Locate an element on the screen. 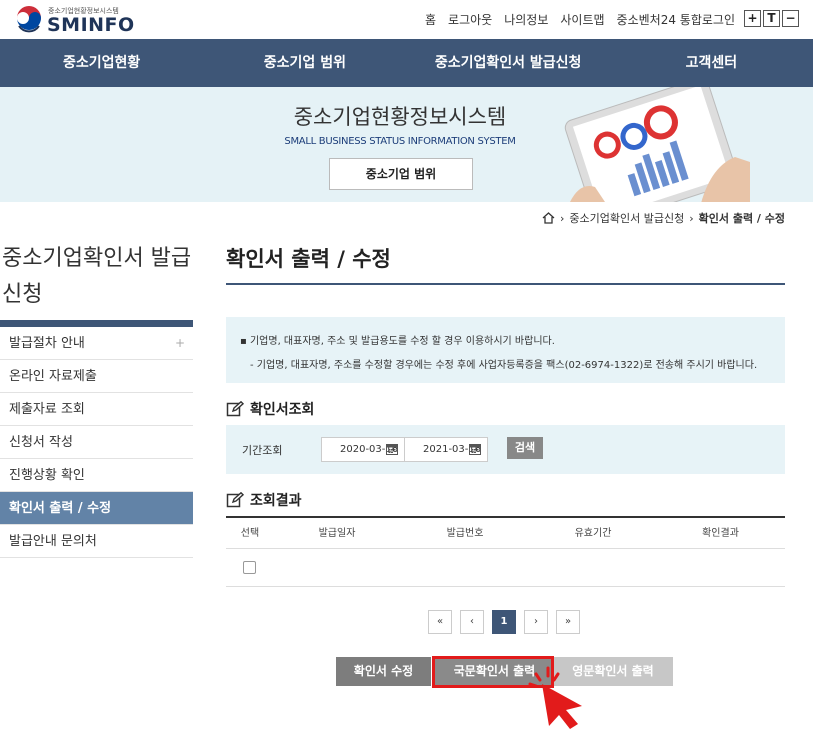  sidebar-item-procedure: 발급절차 안내 + is located at coordinates (96, 343).